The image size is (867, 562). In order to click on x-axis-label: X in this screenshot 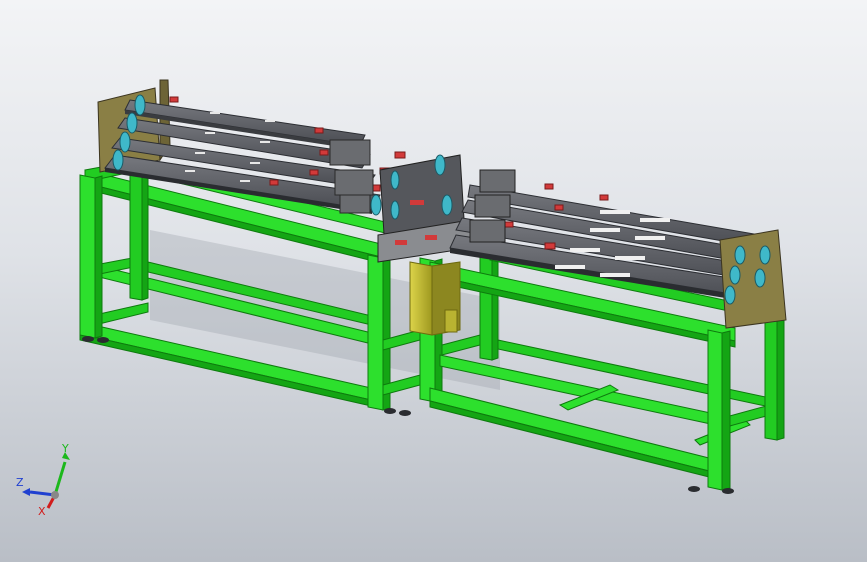, I will do `click(42, 511)`.